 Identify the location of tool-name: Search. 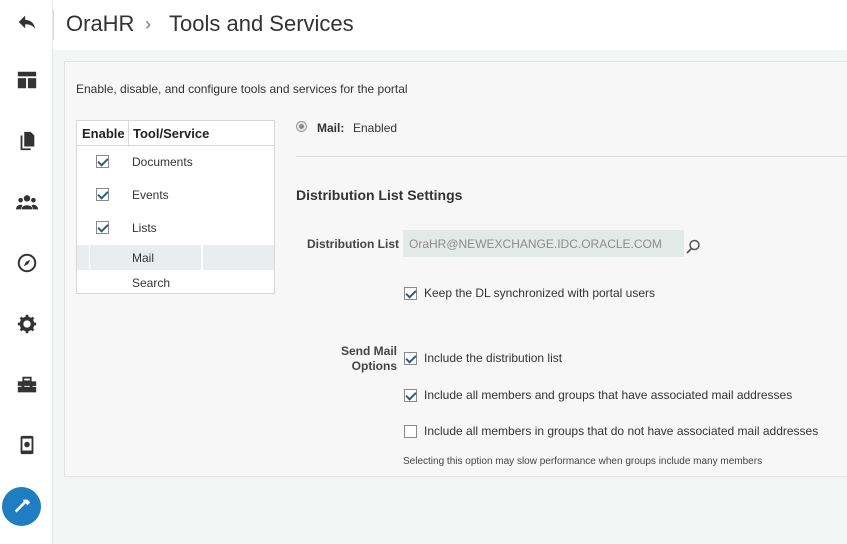
(151, 283).